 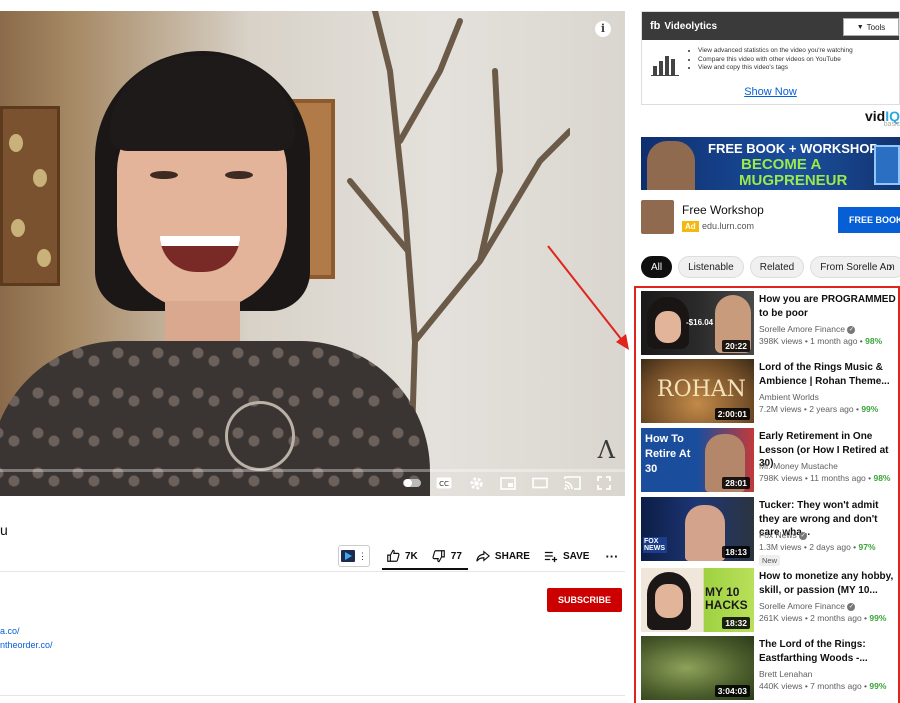 I want to click on gear-icon, so click(x=476, y=483).